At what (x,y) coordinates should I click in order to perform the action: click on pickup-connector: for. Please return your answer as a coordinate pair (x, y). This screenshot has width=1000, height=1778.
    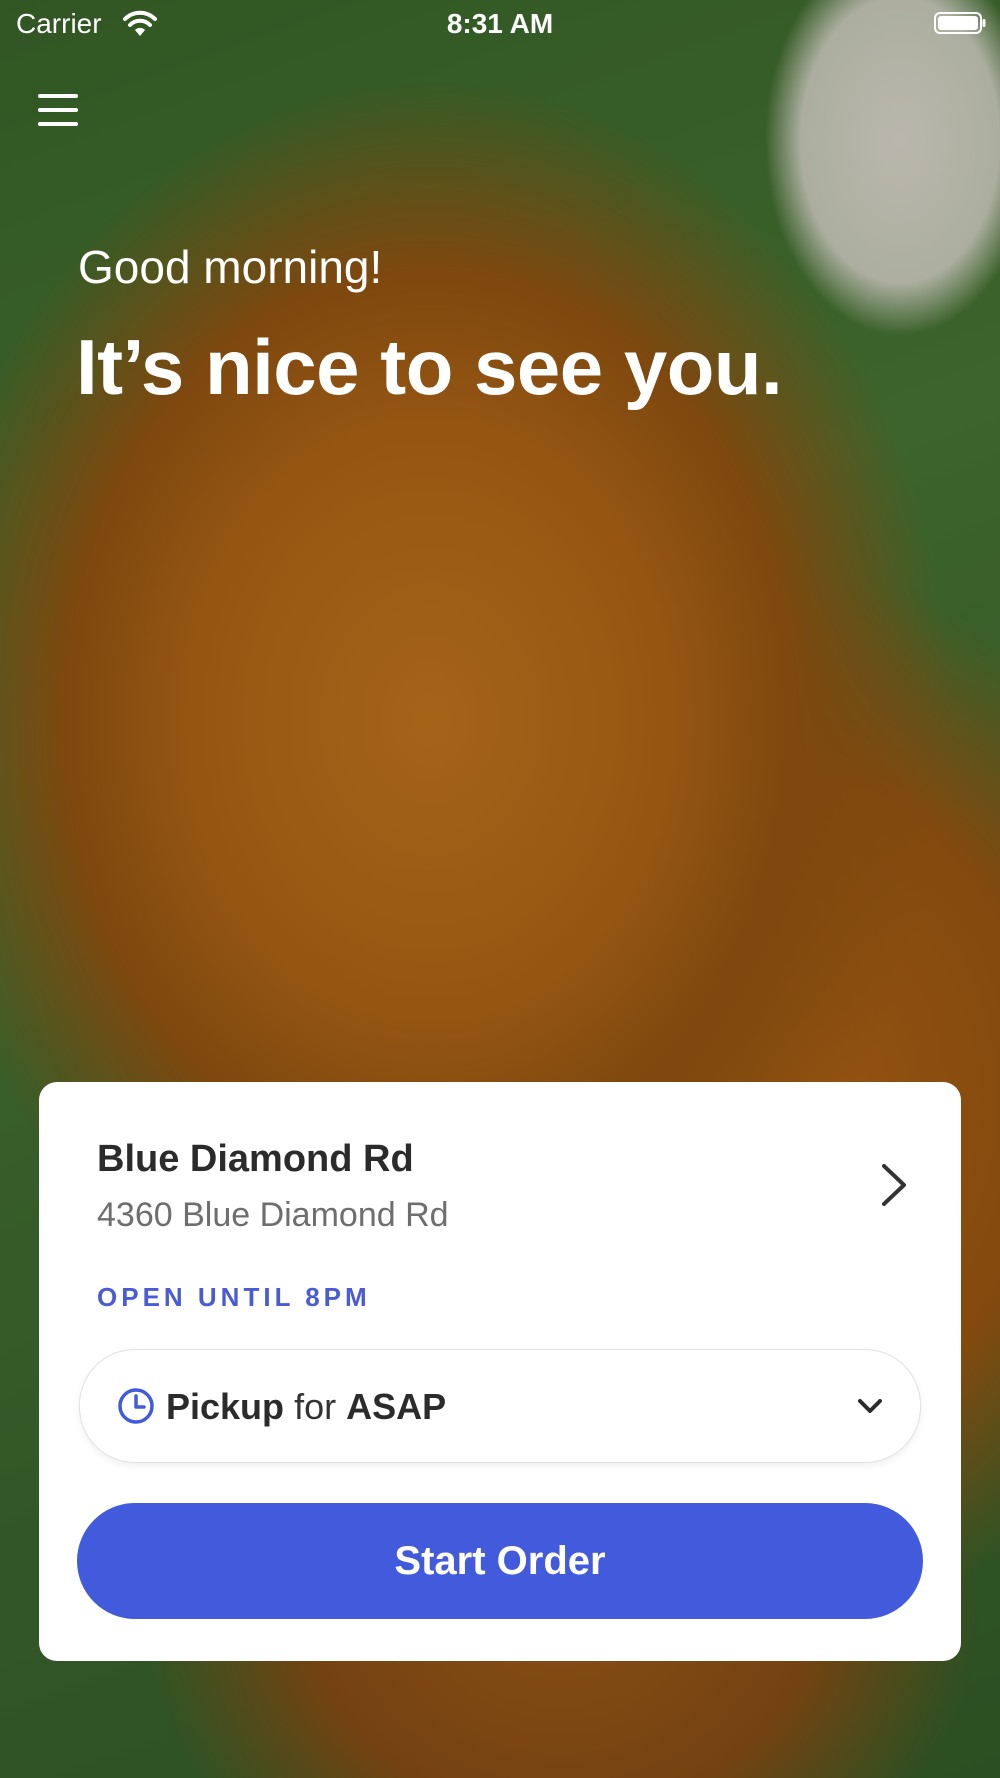
    Looking at the image, I should click on (315, 1406).